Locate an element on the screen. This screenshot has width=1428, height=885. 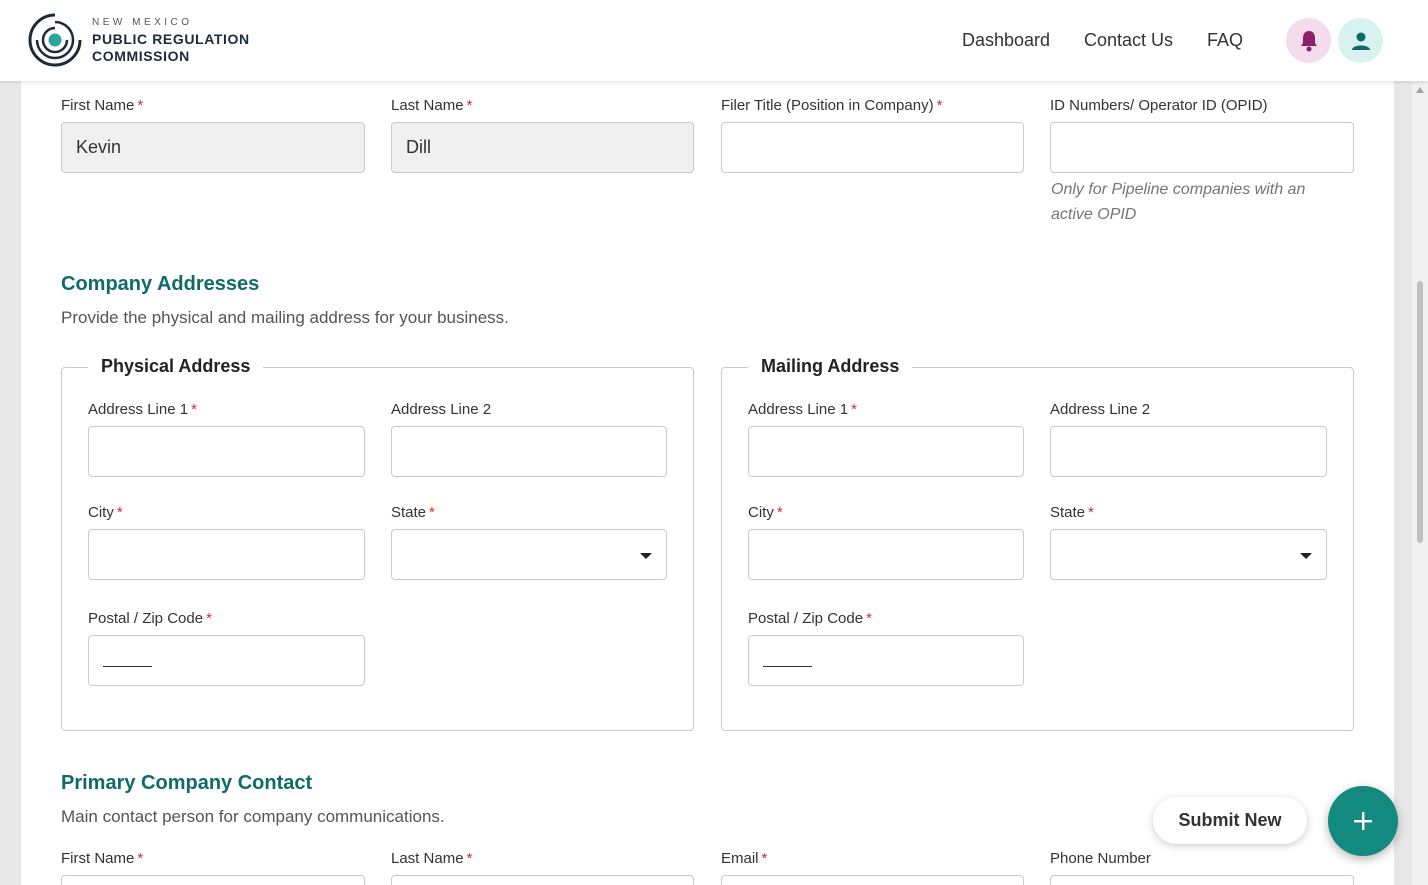
contact-phone-input is located at coordinates (1202, 880).